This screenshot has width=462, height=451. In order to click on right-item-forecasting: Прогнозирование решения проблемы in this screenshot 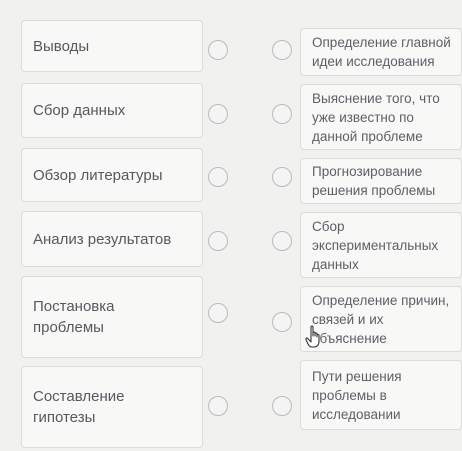, I will do `click(381, 181)`.